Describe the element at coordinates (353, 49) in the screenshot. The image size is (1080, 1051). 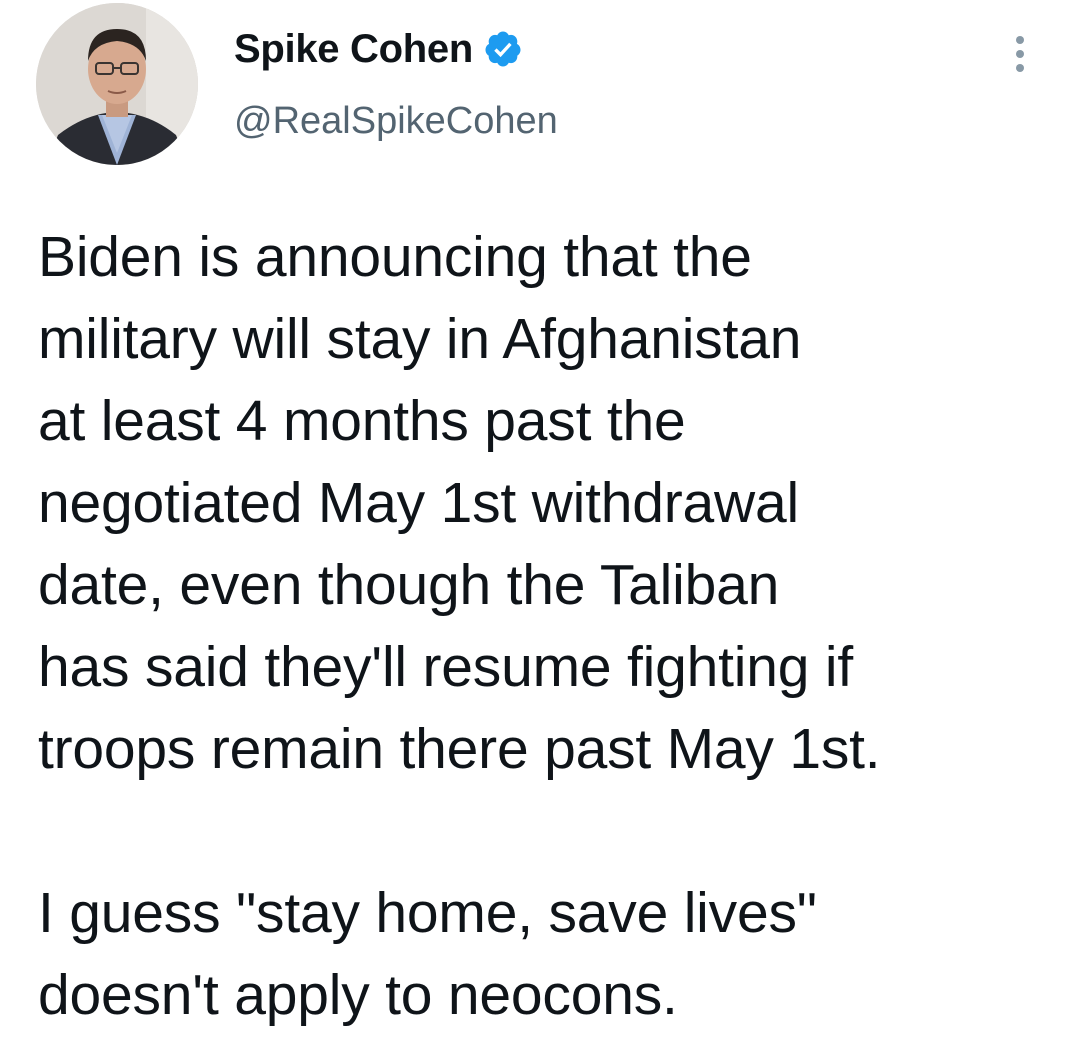
I see `display-name: Spike Cohen` at that location.